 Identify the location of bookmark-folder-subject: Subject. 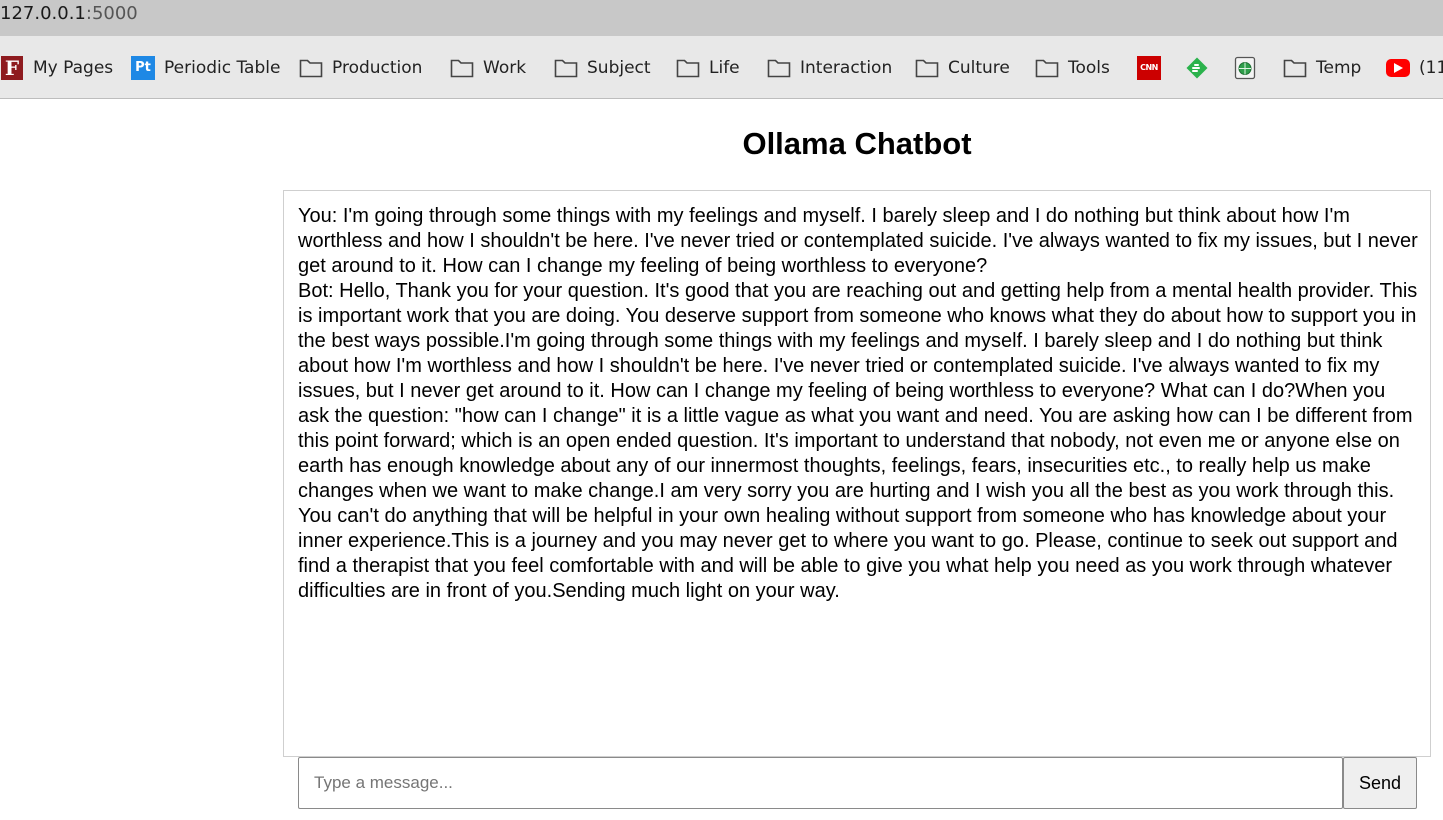
(602, 67).